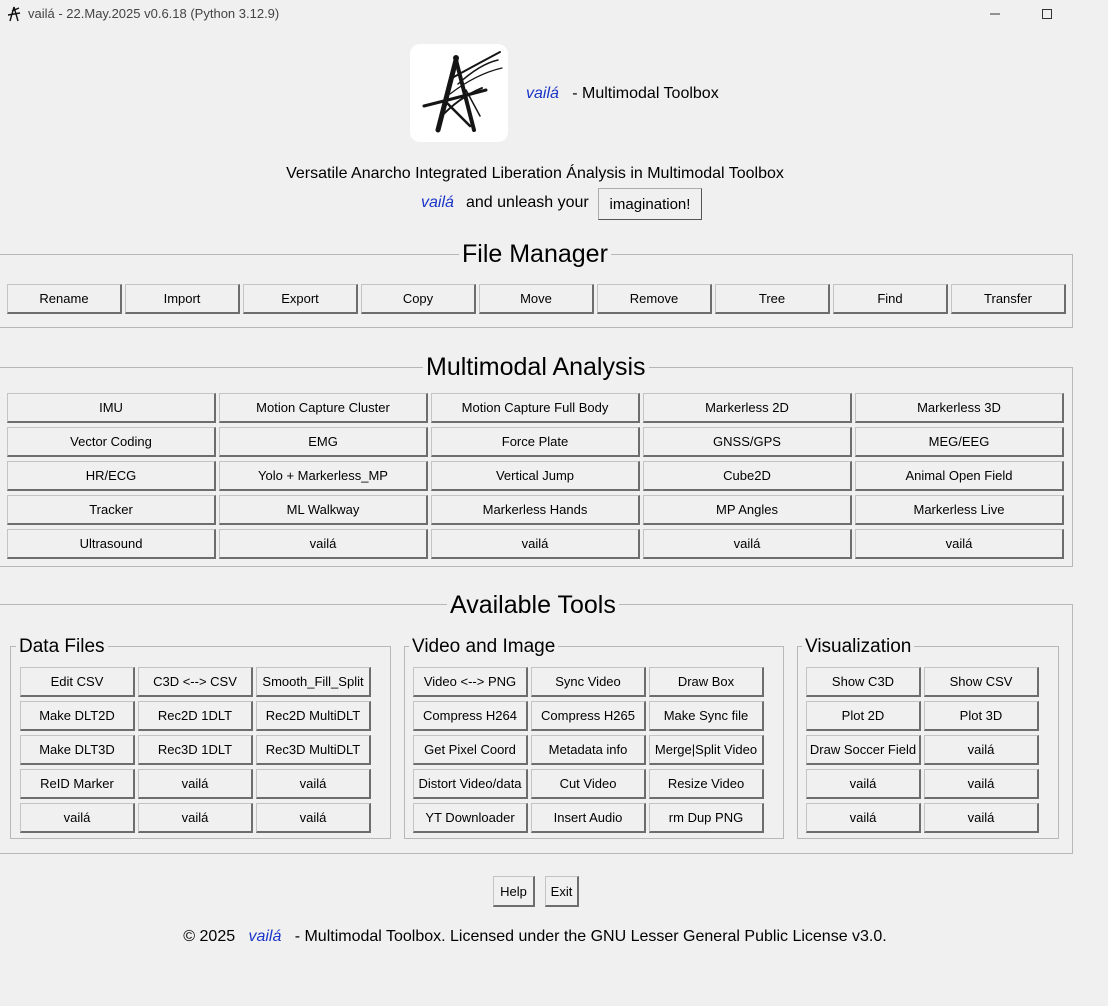 This screenshot has width=1108, height=1006. What do you see at coordinates (459, 93) in the screenshot?
I see `vaila-logo` at bounding box center [459, 93].